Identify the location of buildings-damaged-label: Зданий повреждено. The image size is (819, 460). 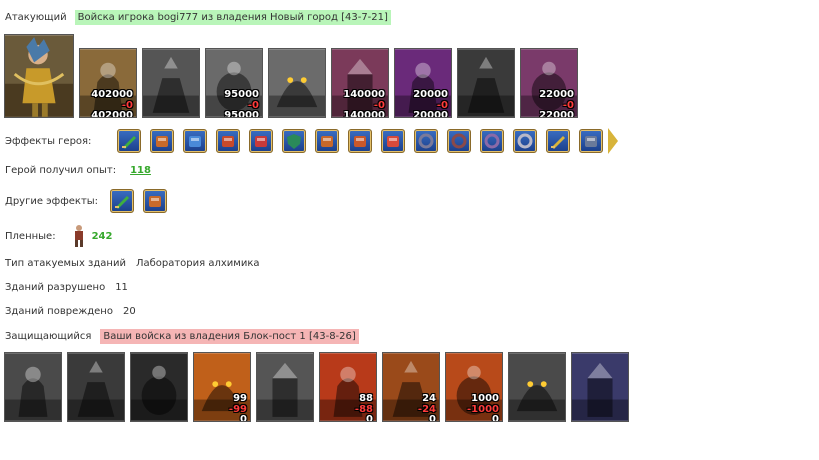
(59, 311).